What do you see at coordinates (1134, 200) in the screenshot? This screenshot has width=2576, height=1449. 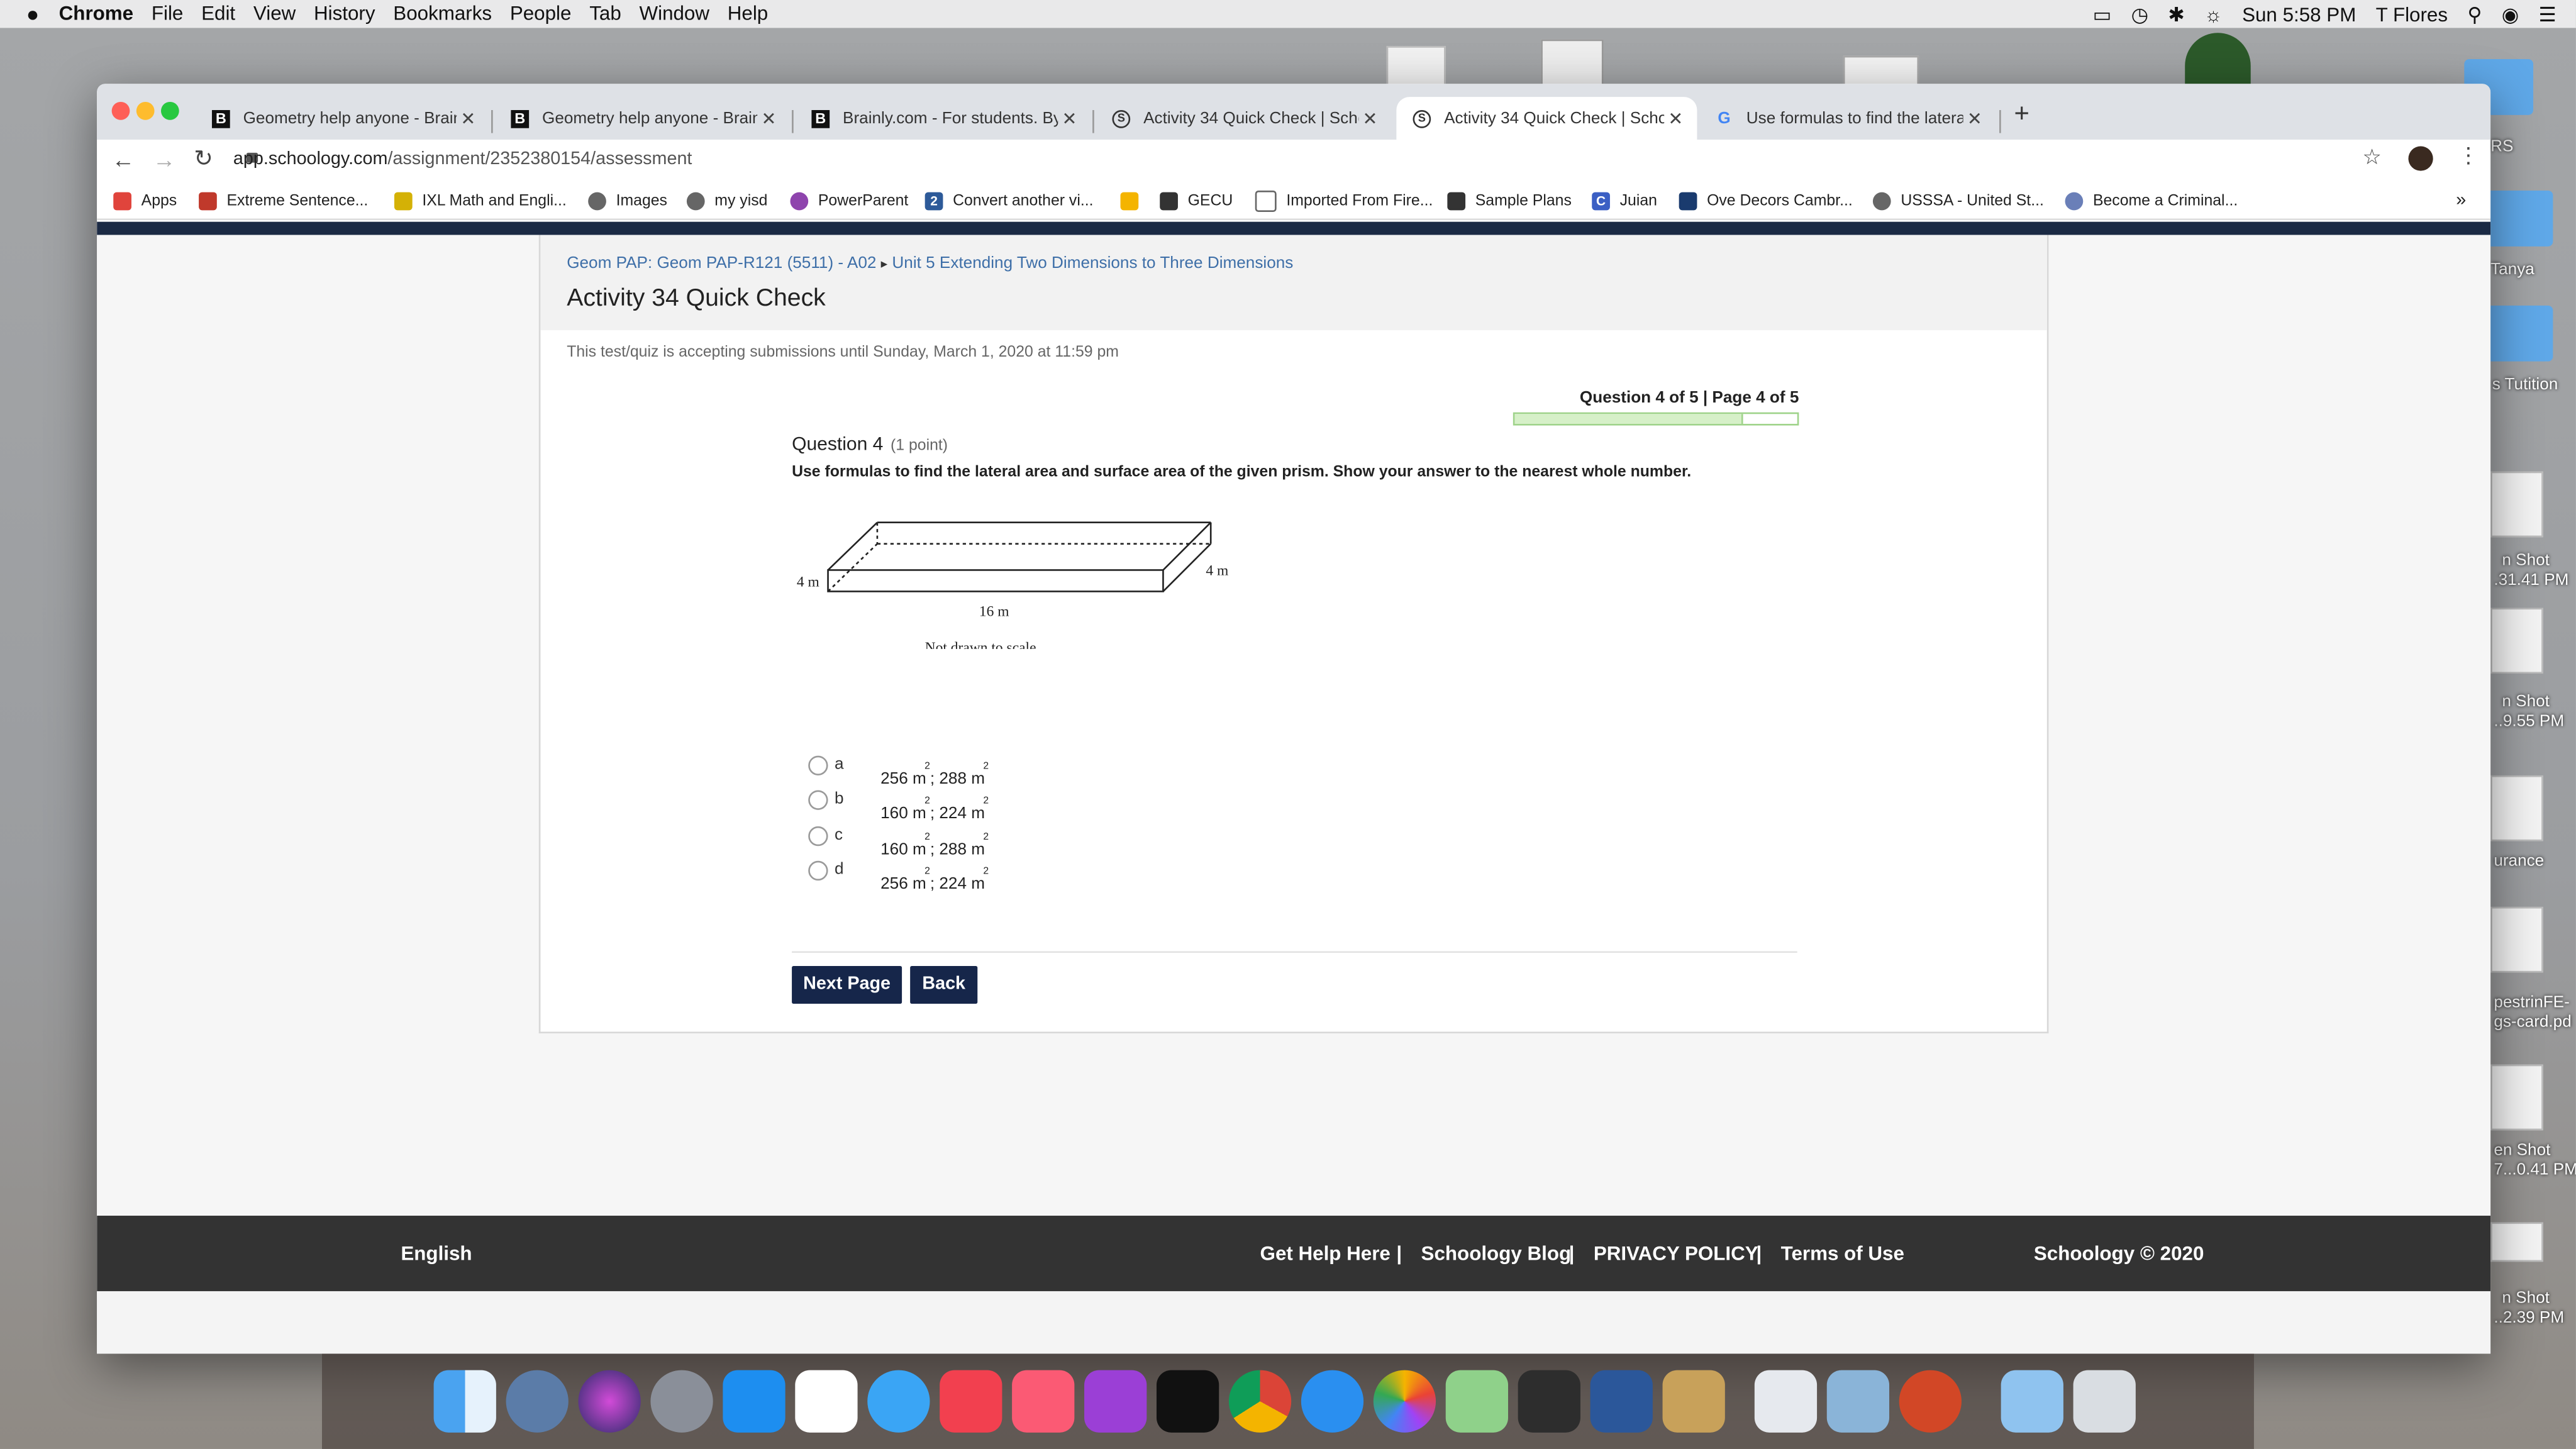 I see `bookmark` at bounding box center [1134, 200].